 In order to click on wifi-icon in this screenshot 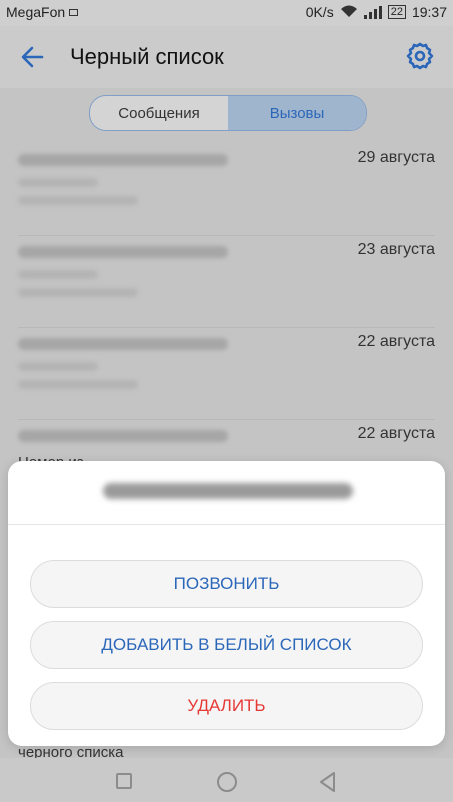, I will do `click(348, 11)`.